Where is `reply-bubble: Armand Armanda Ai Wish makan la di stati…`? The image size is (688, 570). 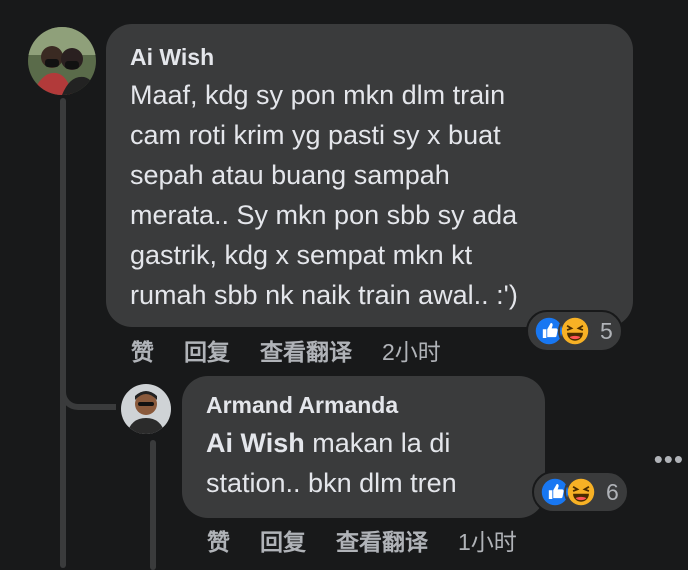 reply-bubble: Armand Armanda Ai Wish makan la di stati… is located at coordinates (363, 447).